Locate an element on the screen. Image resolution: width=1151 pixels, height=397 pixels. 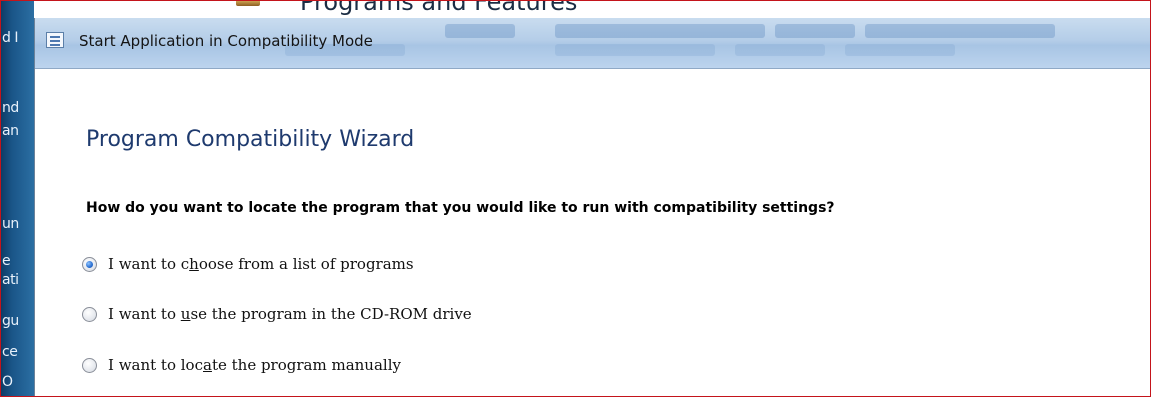
programs-features-icon is located at coordinates (248, 3).